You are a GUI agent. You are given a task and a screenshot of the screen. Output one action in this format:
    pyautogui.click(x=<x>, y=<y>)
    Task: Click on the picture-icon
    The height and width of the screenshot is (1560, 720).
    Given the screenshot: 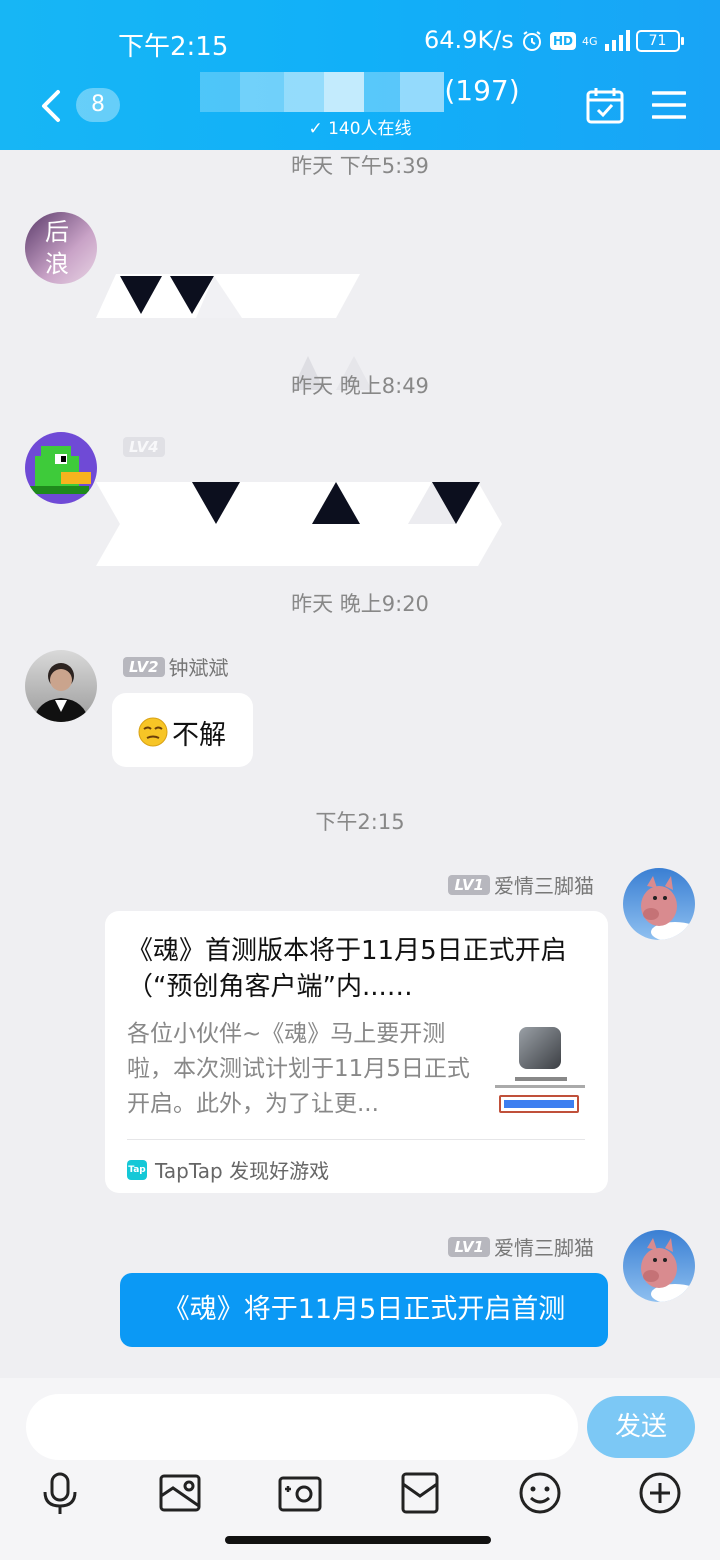 What is the action you would take?
    pyautogui.click(x=180, y=1493)
    